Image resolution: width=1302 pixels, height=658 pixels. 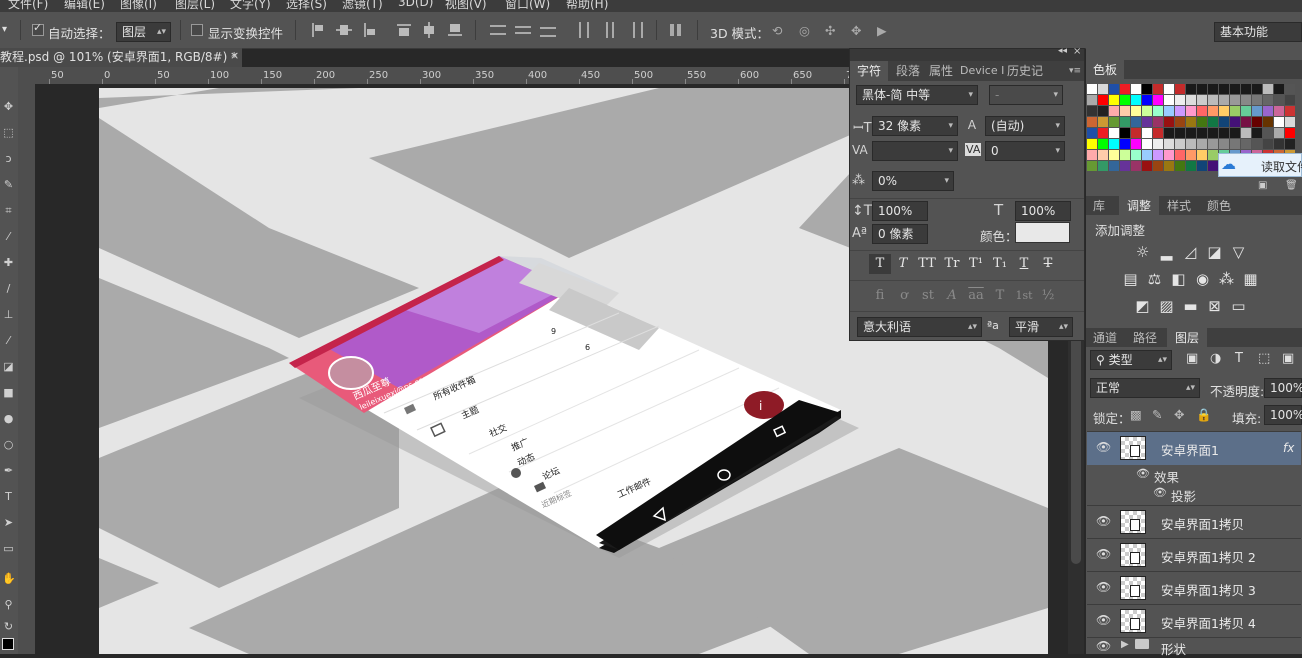 I want to click on fill-field: 100%, so click(x=1283, y=415).